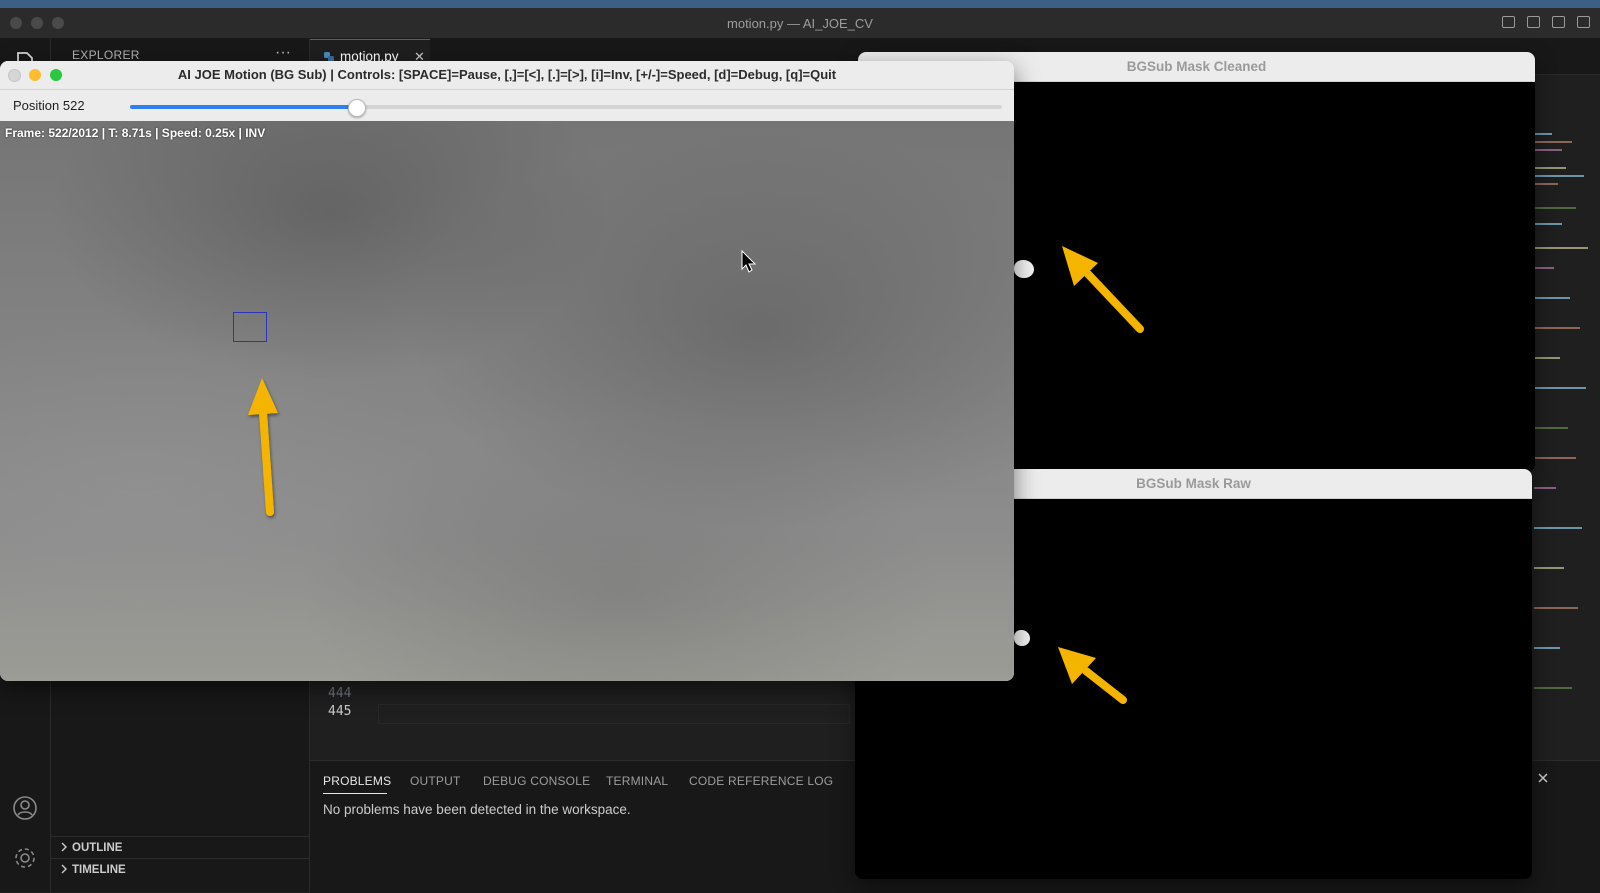  I want to click on line-number: 444, so click(340, 693).